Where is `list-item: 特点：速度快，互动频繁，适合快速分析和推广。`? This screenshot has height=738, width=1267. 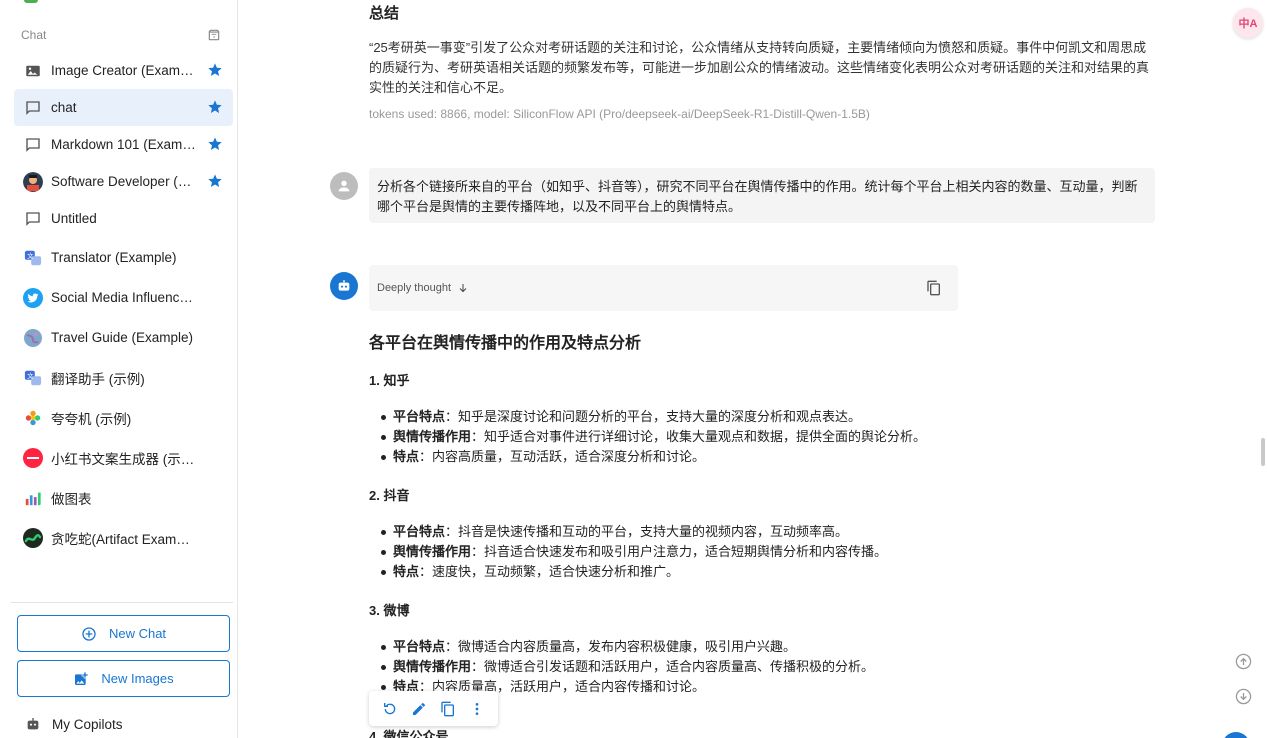 list-item: 特点：速度快，互动频繁，适合快速分析和推广。 is located at coordinates (775, 572).